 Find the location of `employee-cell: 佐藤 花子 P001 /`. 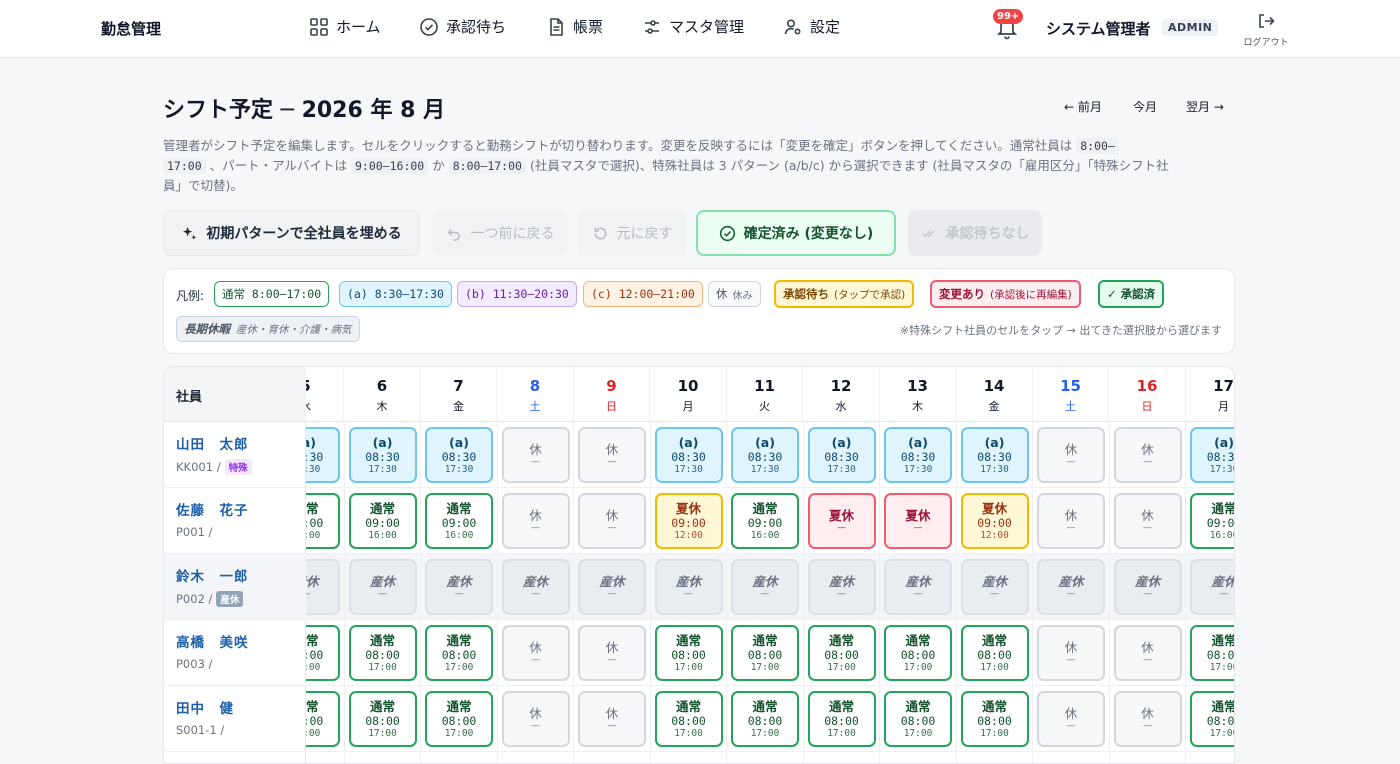

employee-cell: 佐藤 花子 P001 / is located at coordinates (235, 521).